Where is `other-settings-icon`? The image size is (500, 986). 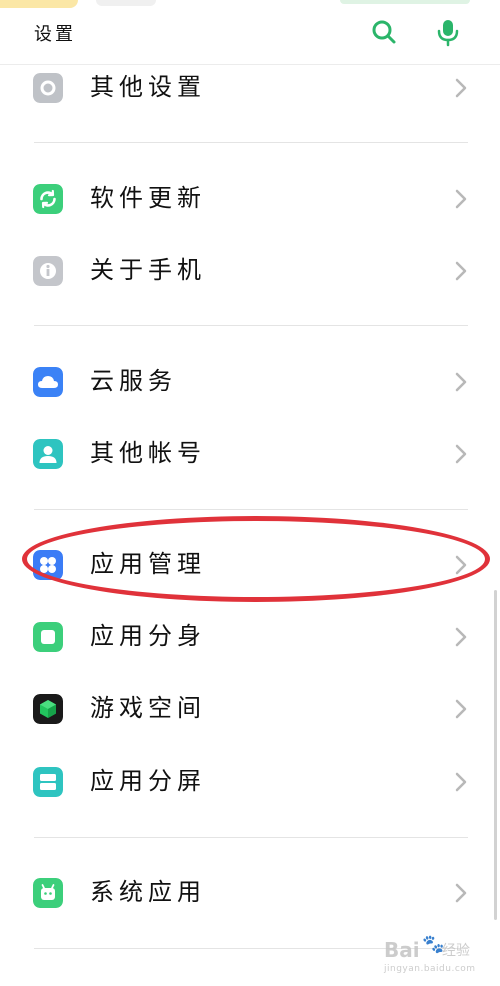
other-settings-icon is located at coordinates (48, 88).